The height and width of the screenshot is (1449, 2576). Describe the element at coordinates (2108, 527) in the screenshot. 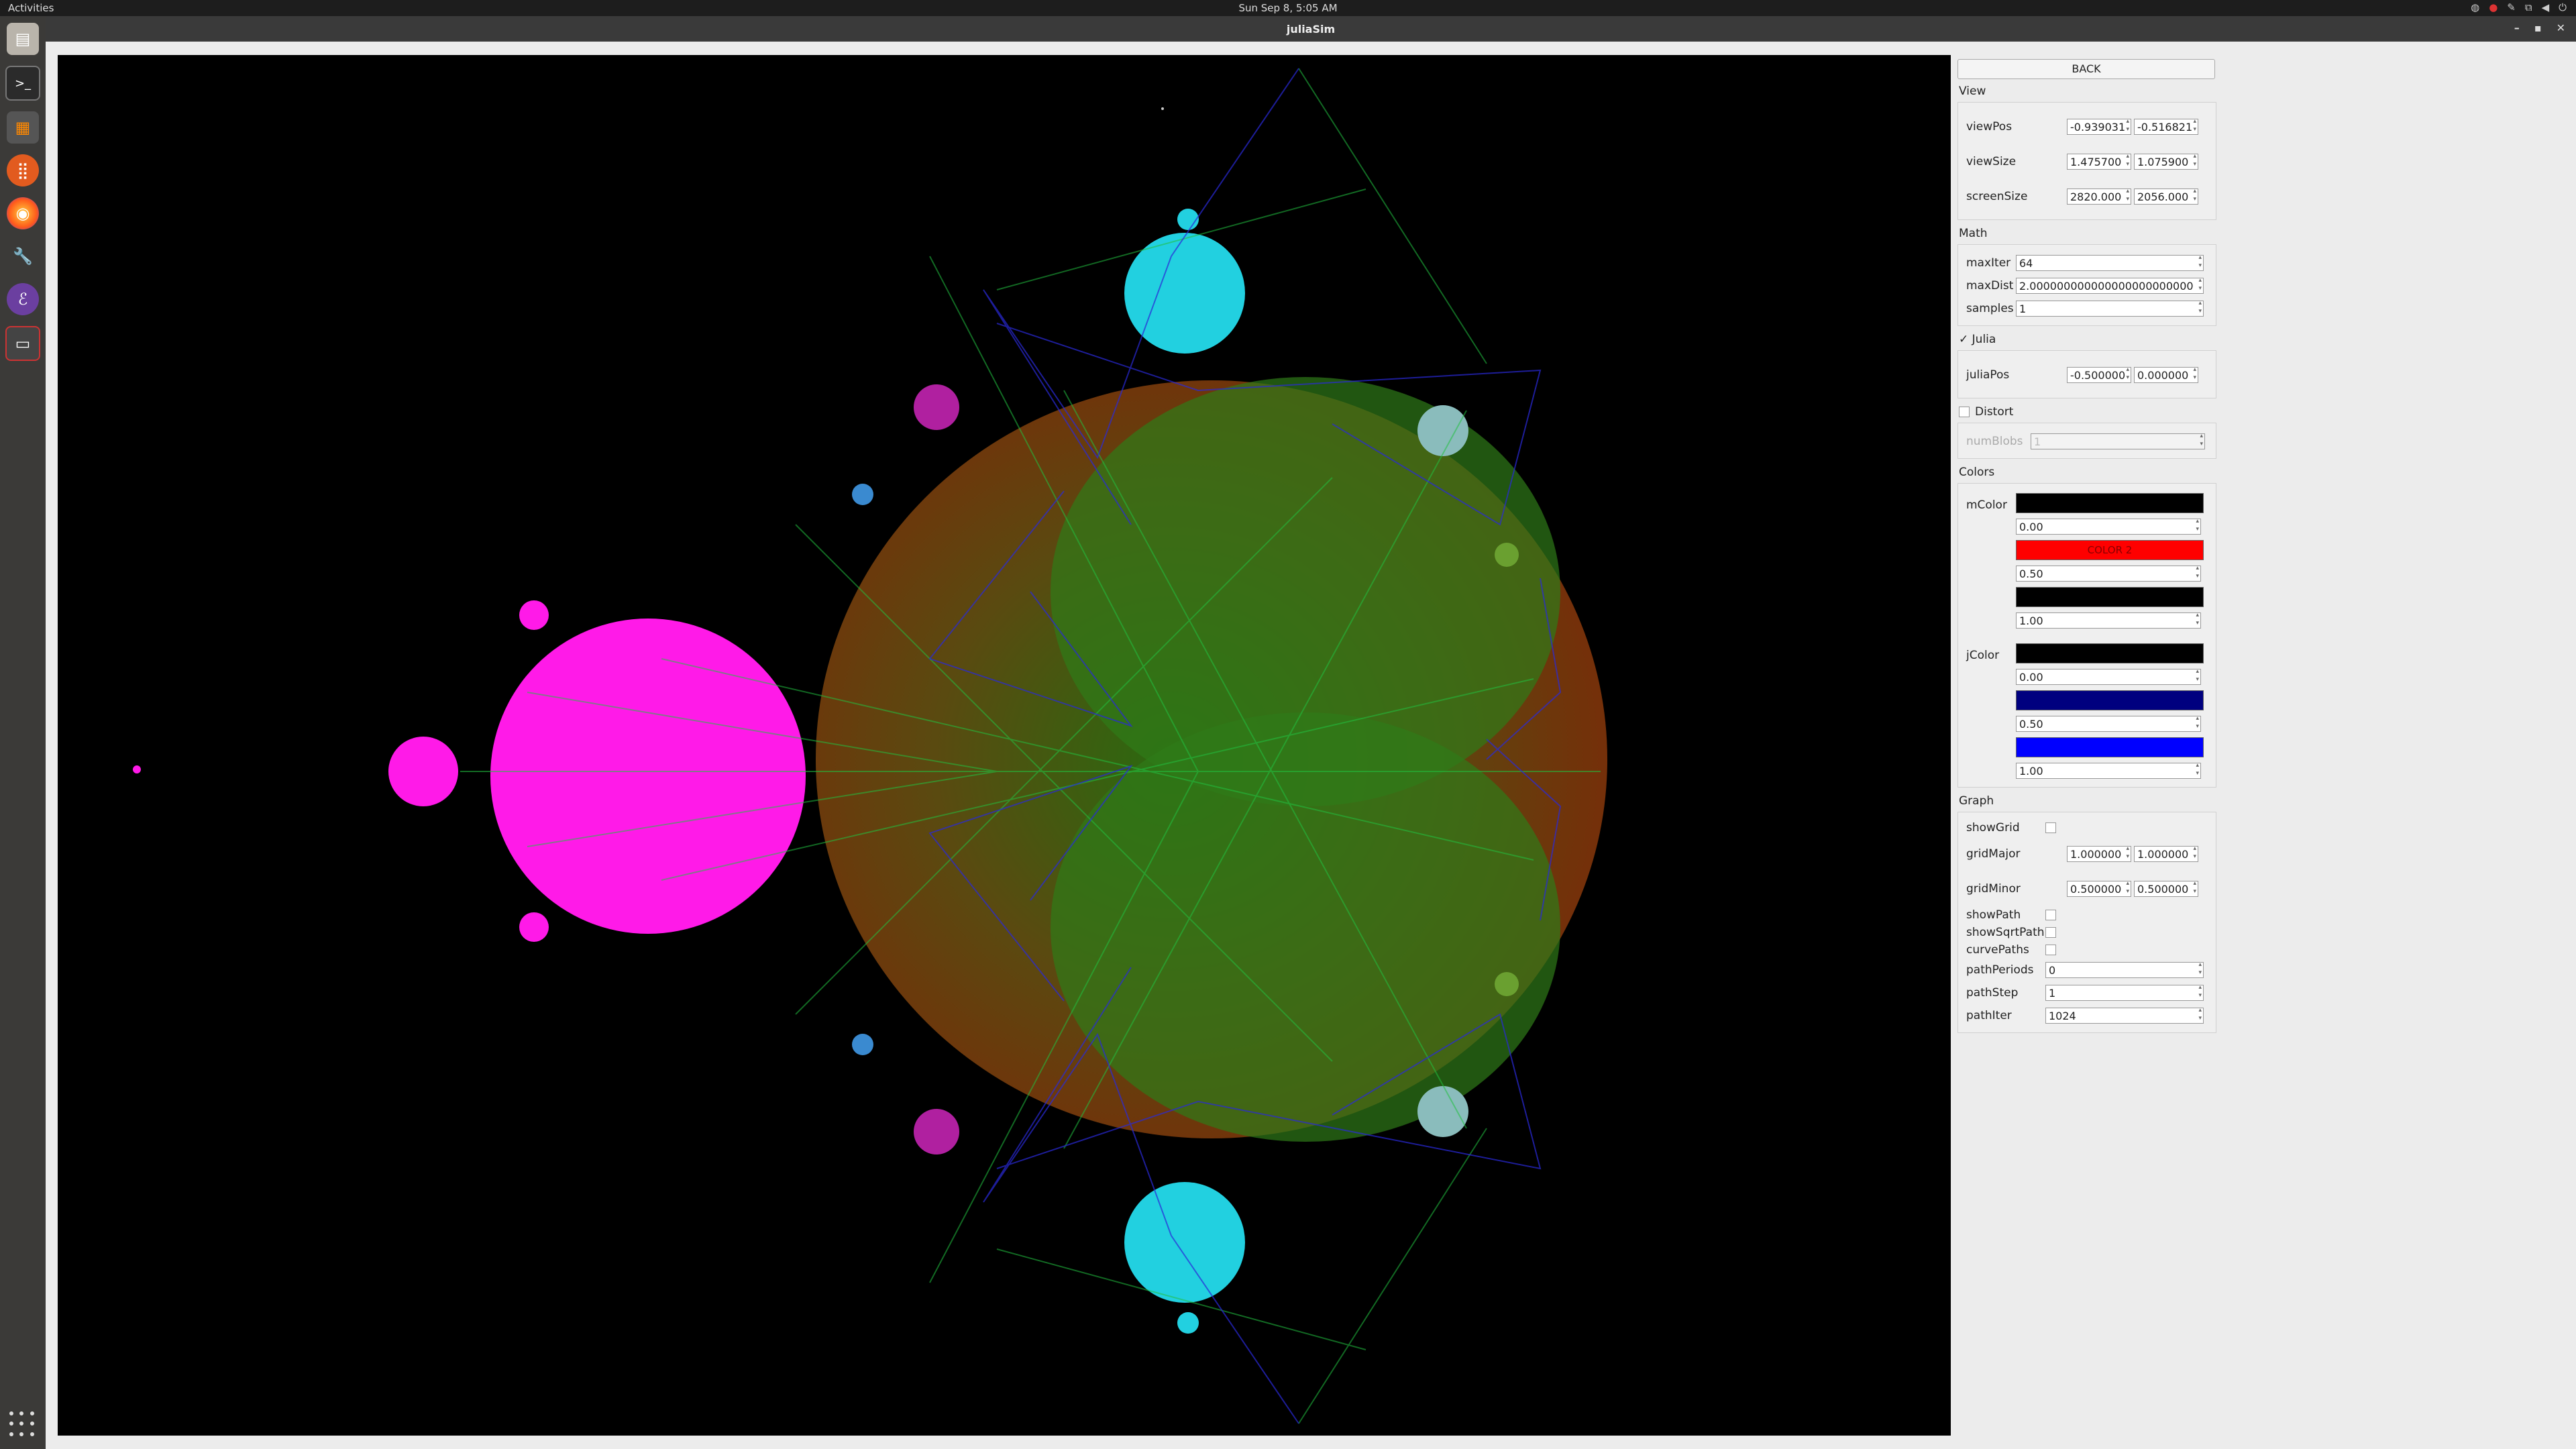

I see `mcolor-stop-0-pos: 0.00` at that location.